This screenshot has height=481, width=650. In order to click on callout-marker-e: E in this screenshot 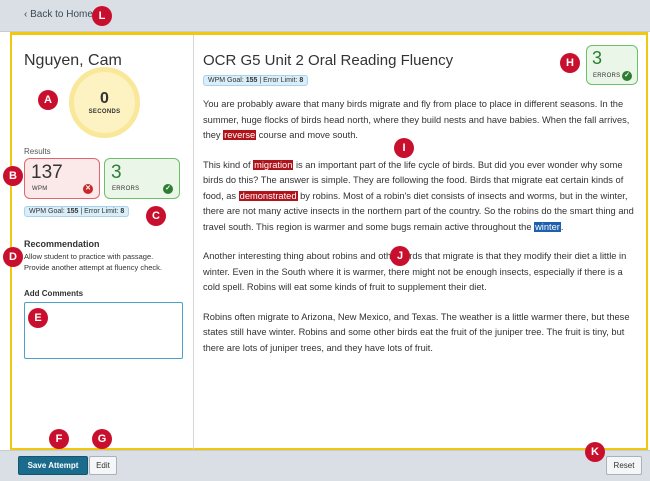, I will do `click(38, 318)`.